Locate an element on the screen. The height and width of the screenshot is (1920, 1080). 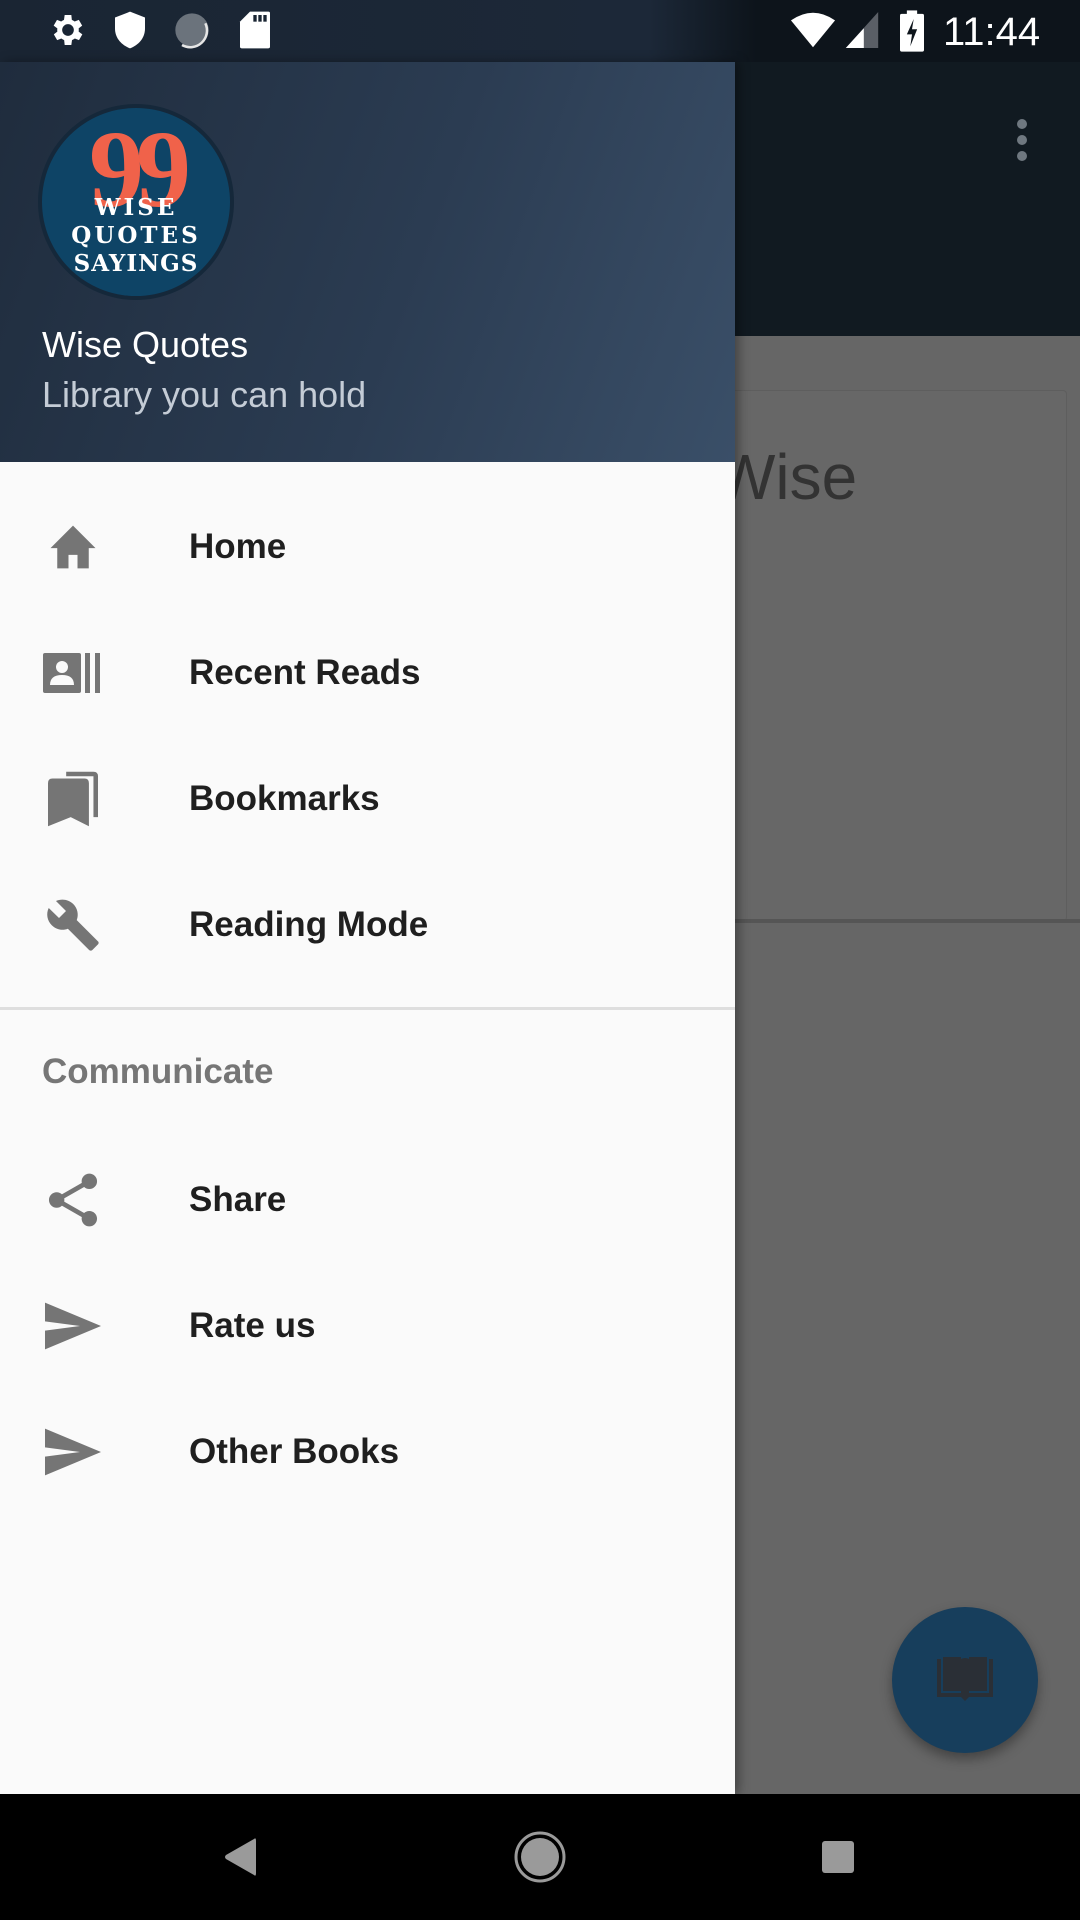
open-book-icon is located at coordinates (965, 1679).